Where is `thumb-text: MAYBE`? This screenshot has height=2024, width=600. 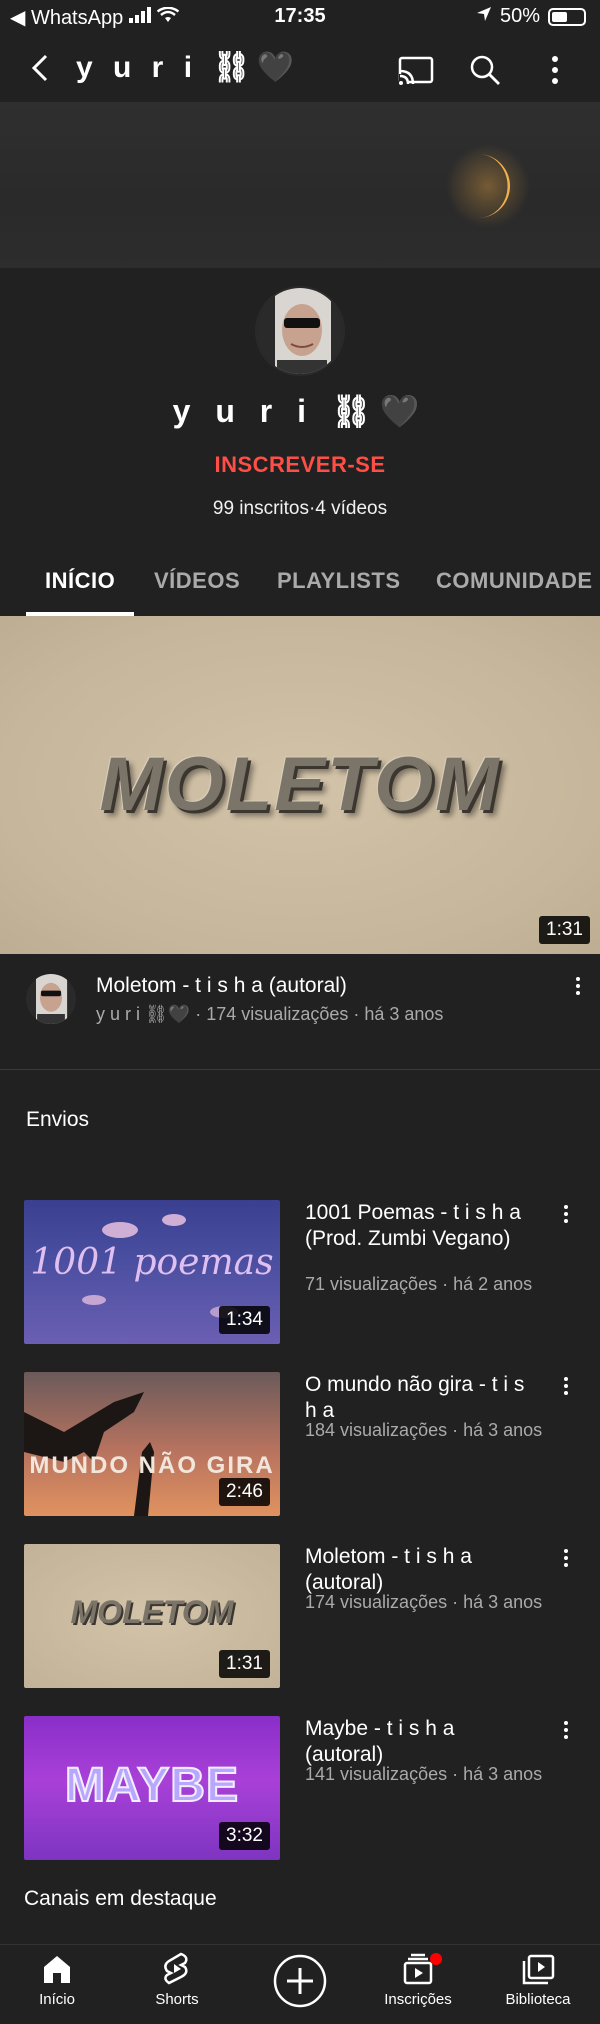 thumb-text: MAYBE is located at coordinates (151, 1785).